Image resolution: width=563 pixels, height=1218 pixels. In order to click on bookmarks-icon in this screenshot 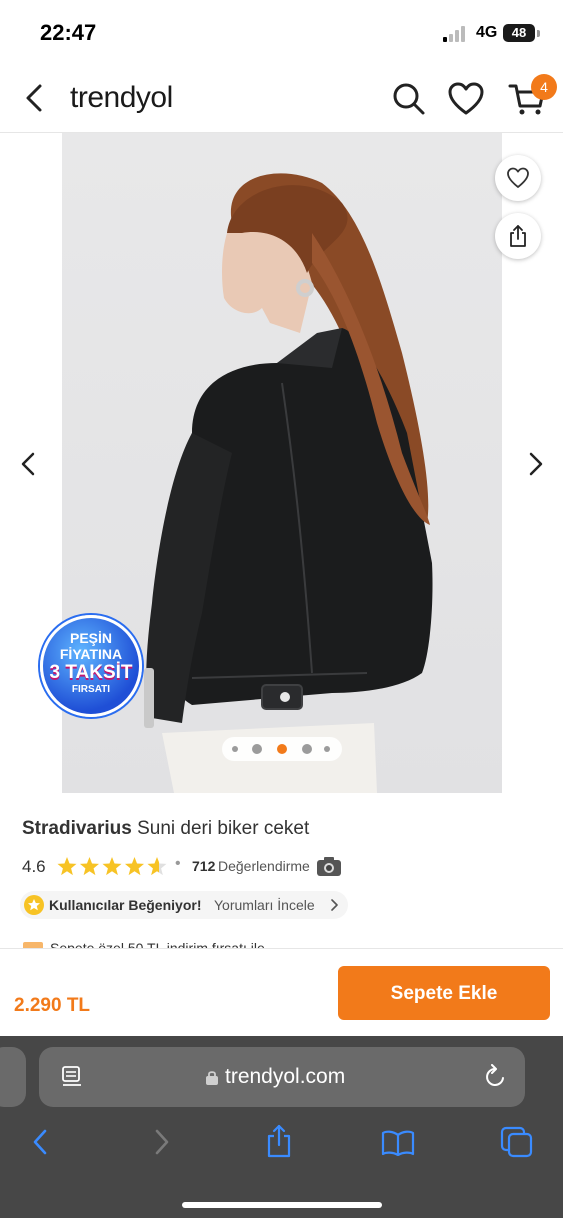, I will do `click(398, 1143)`.